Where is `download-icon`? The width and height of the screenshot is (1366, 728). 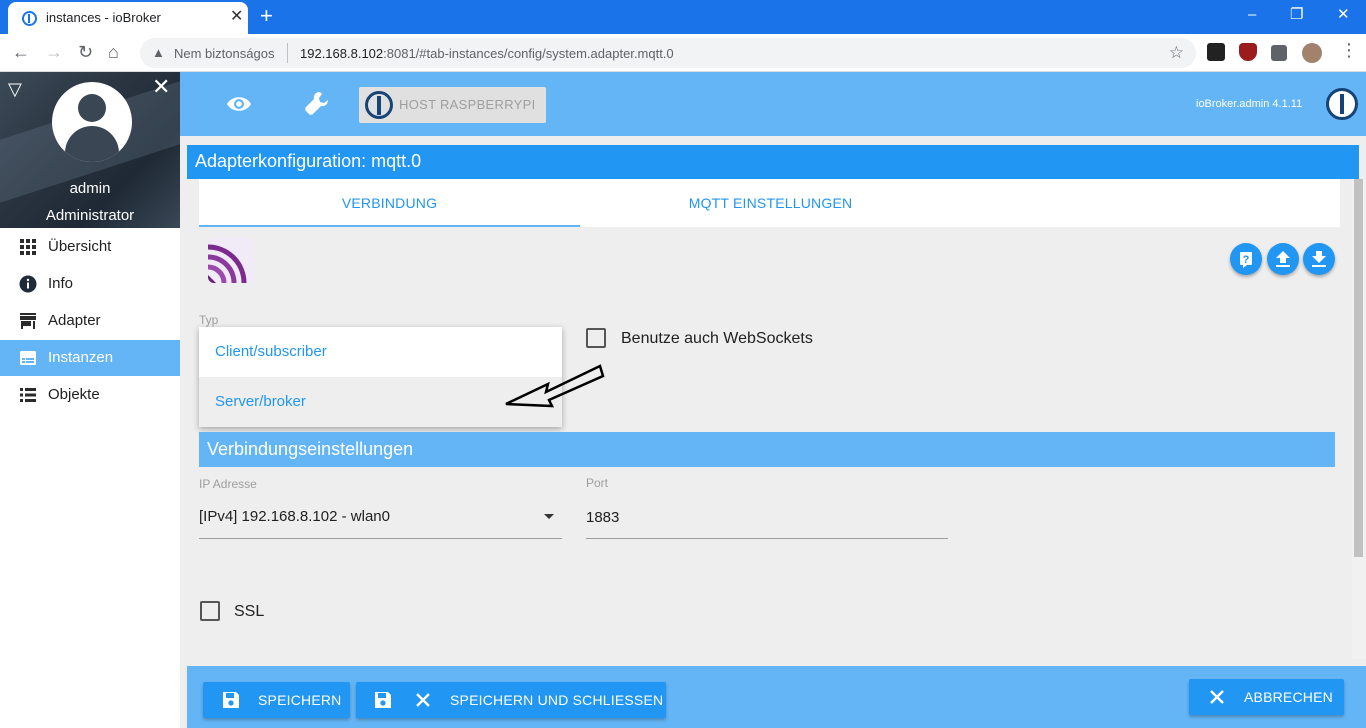 download-icon is located at coordinates (1319, 259).